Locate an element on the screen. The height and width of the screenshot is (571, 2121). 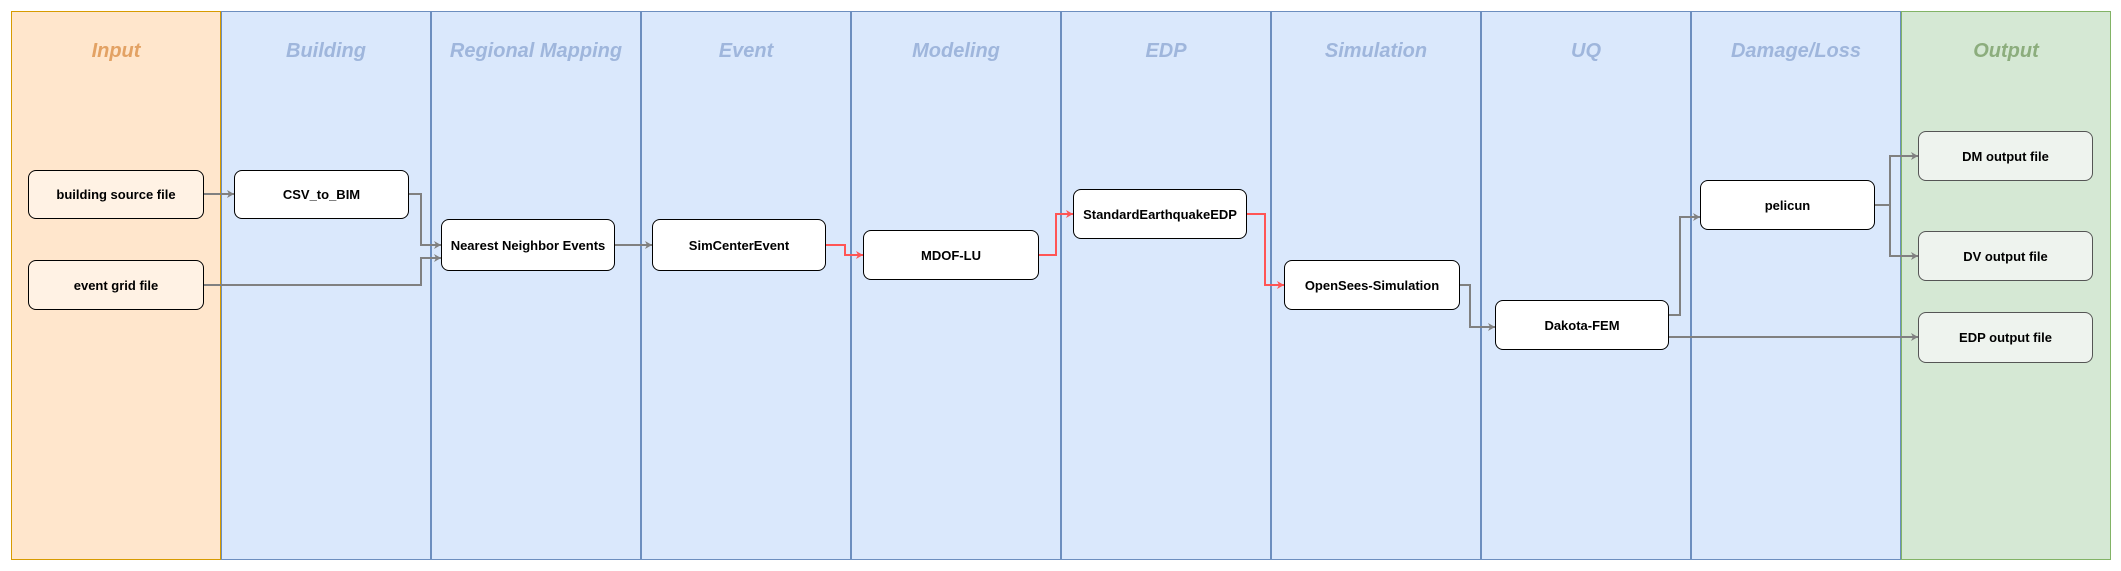
edge-building_source_file-to-csv_to_bim is located at coordinates (219, 194).